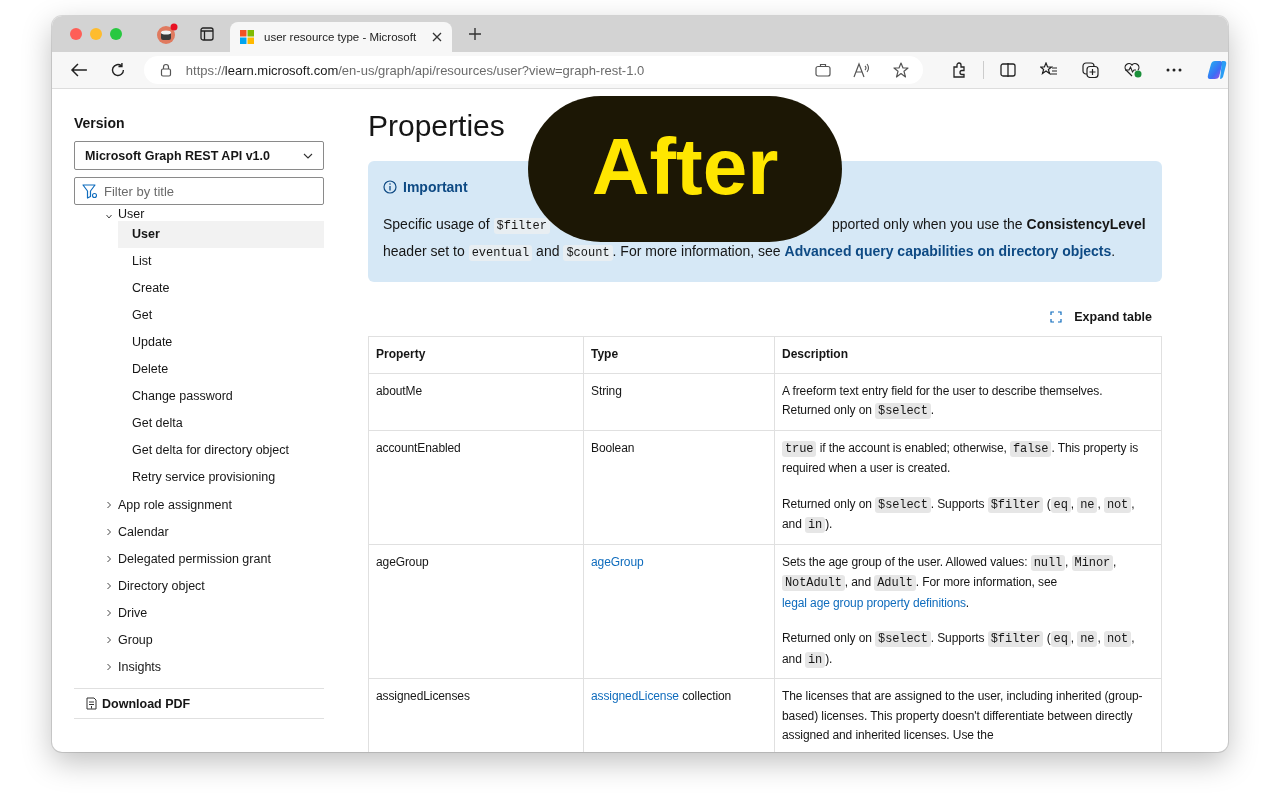  Describe the element at coordinates (135, 639) in the screenshot. I see `nav-item: Group` at that location.